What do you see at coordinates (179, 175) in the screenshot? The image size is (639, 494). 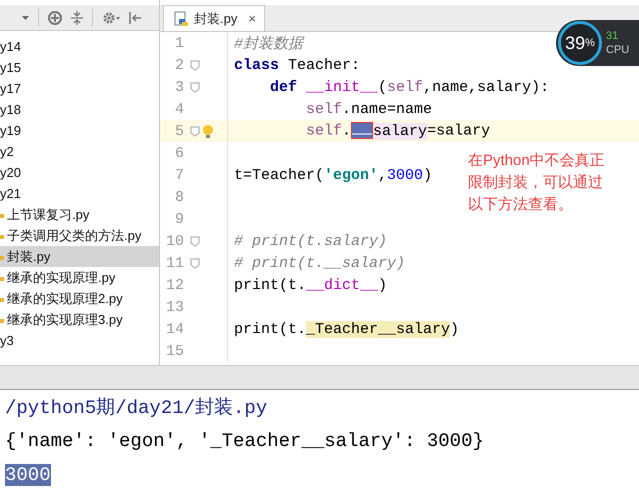 I see `line-number: 7` at bounding box center [179, 175].